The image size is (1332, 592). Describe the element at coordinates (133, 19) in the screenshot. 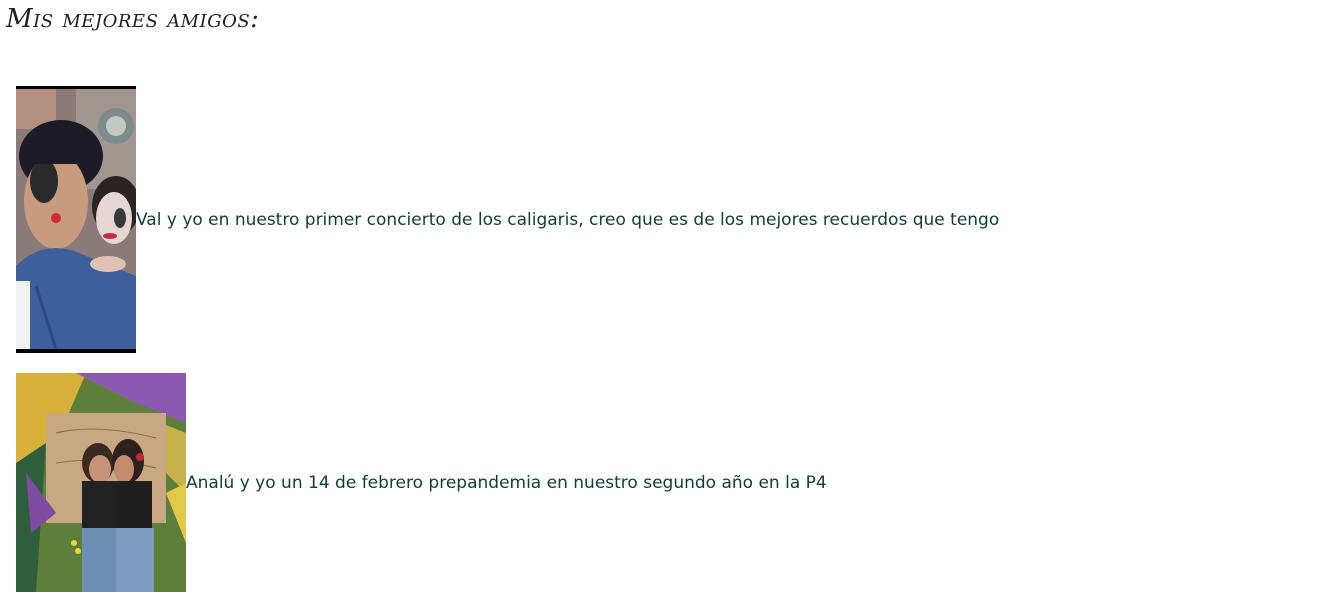

I see `page-title: Mis mejores amigos:` at that location.